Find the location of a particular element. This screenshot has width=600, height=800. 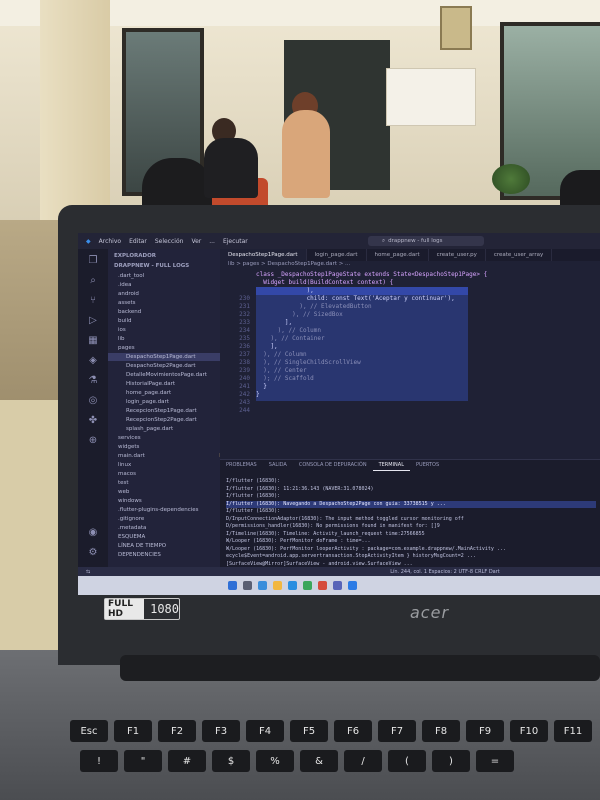

explorer-item: .gitignore is located at coordinates (164, 519).